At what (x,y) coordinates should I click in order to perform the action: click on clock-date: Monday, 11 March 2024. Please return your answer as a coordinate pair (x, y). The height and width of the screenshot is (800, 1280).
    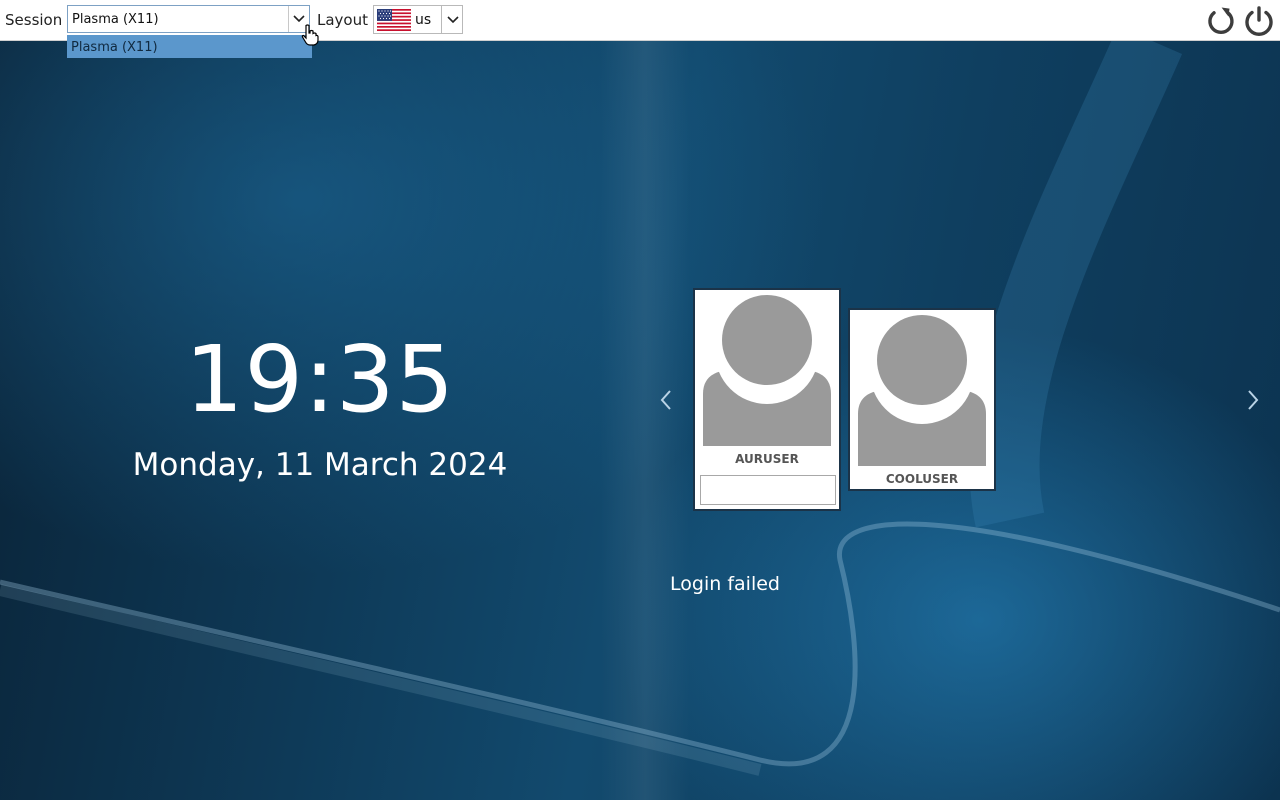
    Looking at the image, I should click on (320, 465).